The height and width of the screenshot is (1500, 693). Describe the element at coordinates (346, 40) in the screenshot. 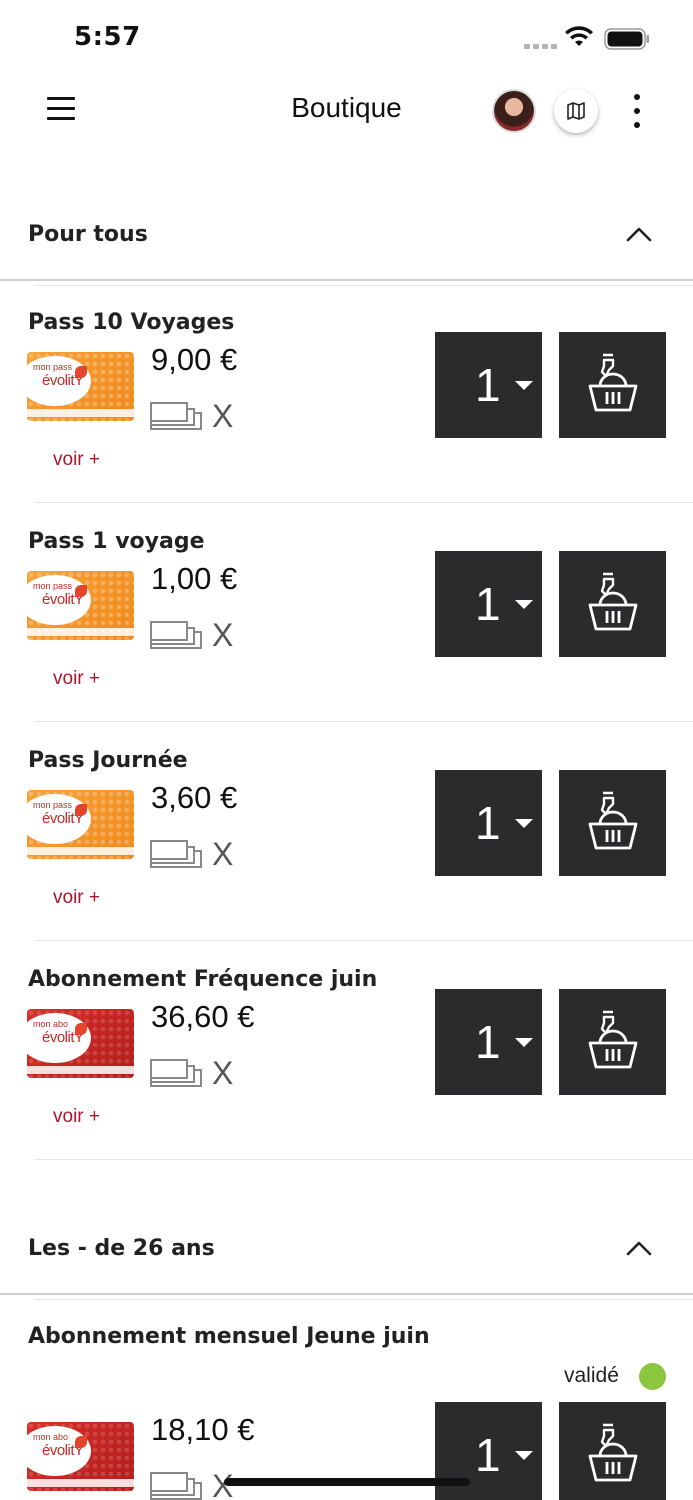

I see `status-bar: 5:57` at that location.